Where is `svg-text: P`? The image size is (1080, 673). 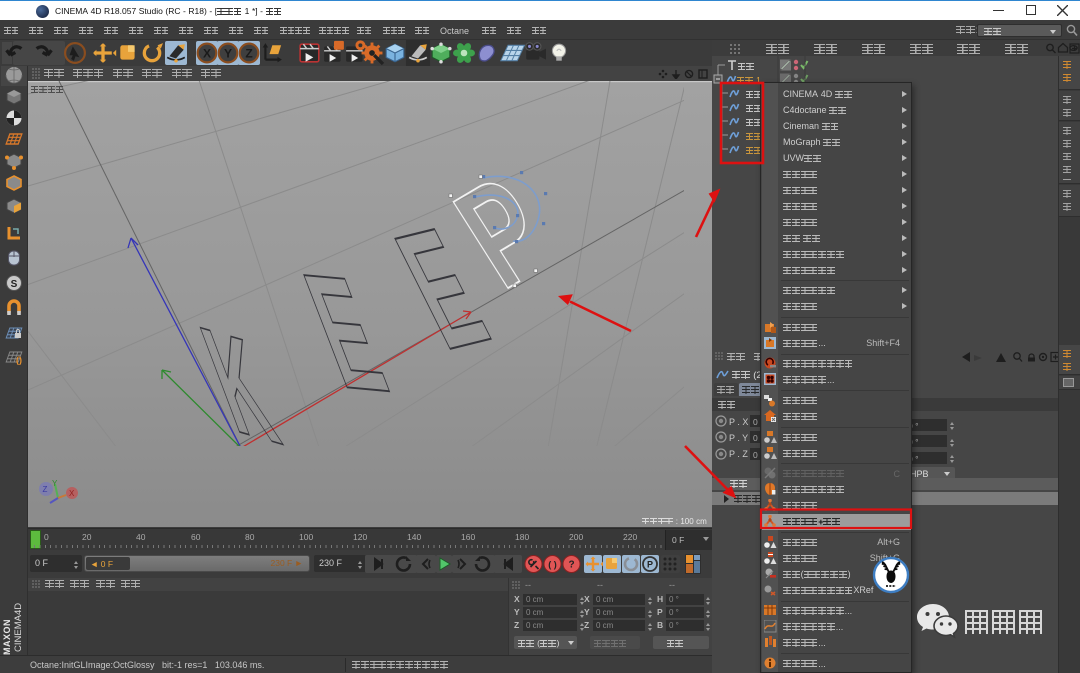
svg-text: P is located at coordinates (650, 565).